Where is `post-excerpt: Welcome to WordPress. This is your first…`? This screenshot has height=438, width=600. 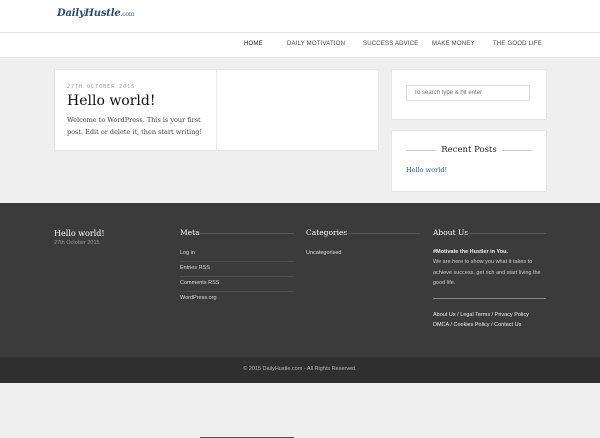
post-excerpt: Welcome to WordPress. This is your first… is located at coordinates (135, 126).